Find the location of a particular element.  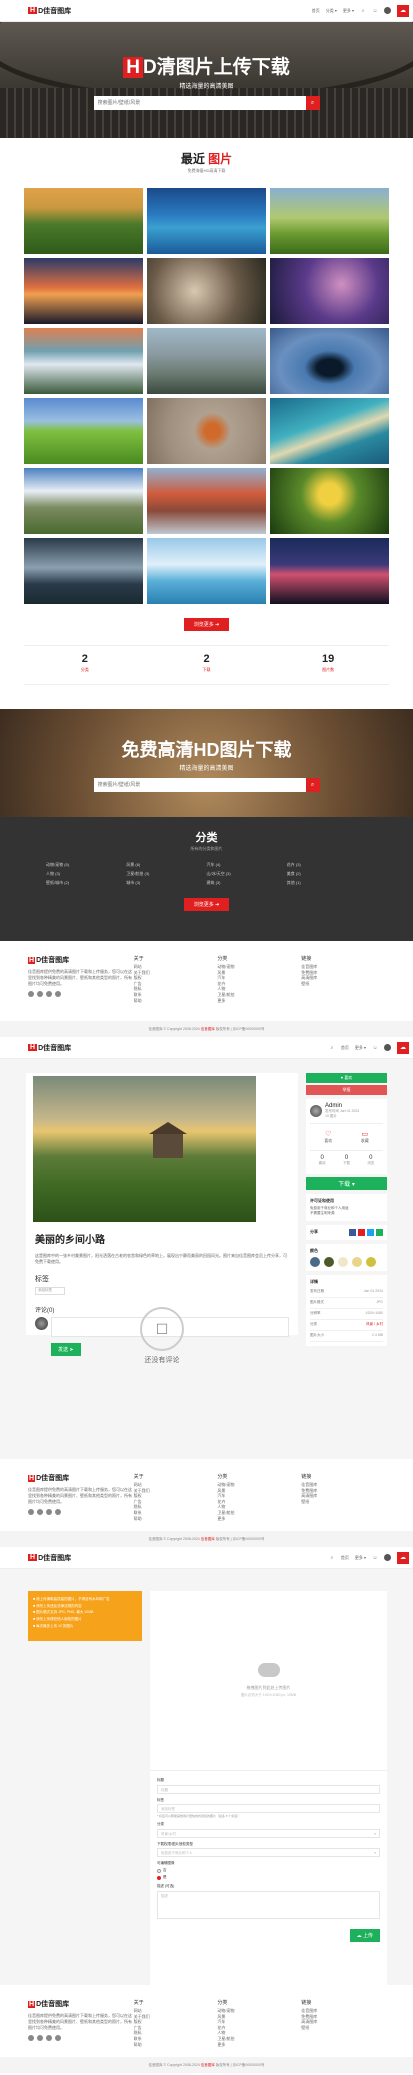

browse-more-button: 浏览更多 ➔ is located at coordinates (206, 624).